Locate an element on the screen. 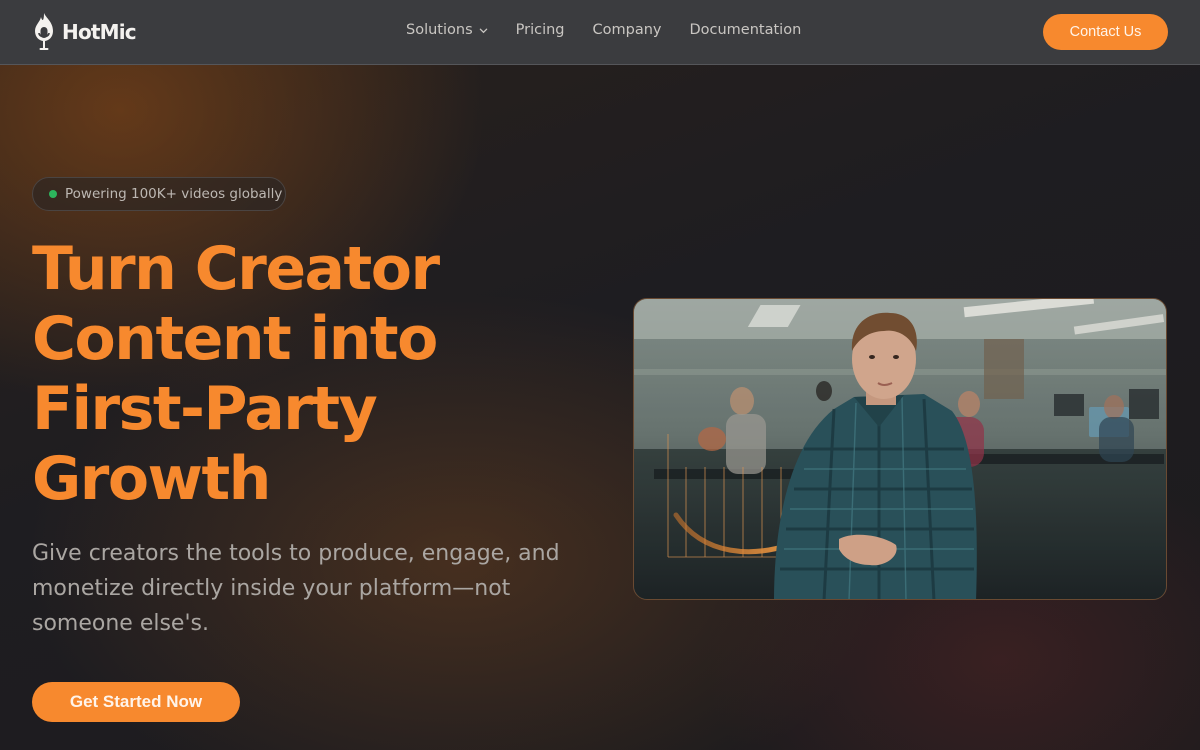 This screenshot has height=750, width=1200. contact-us-button: Contact Us is located at coordinates (1105, 32).